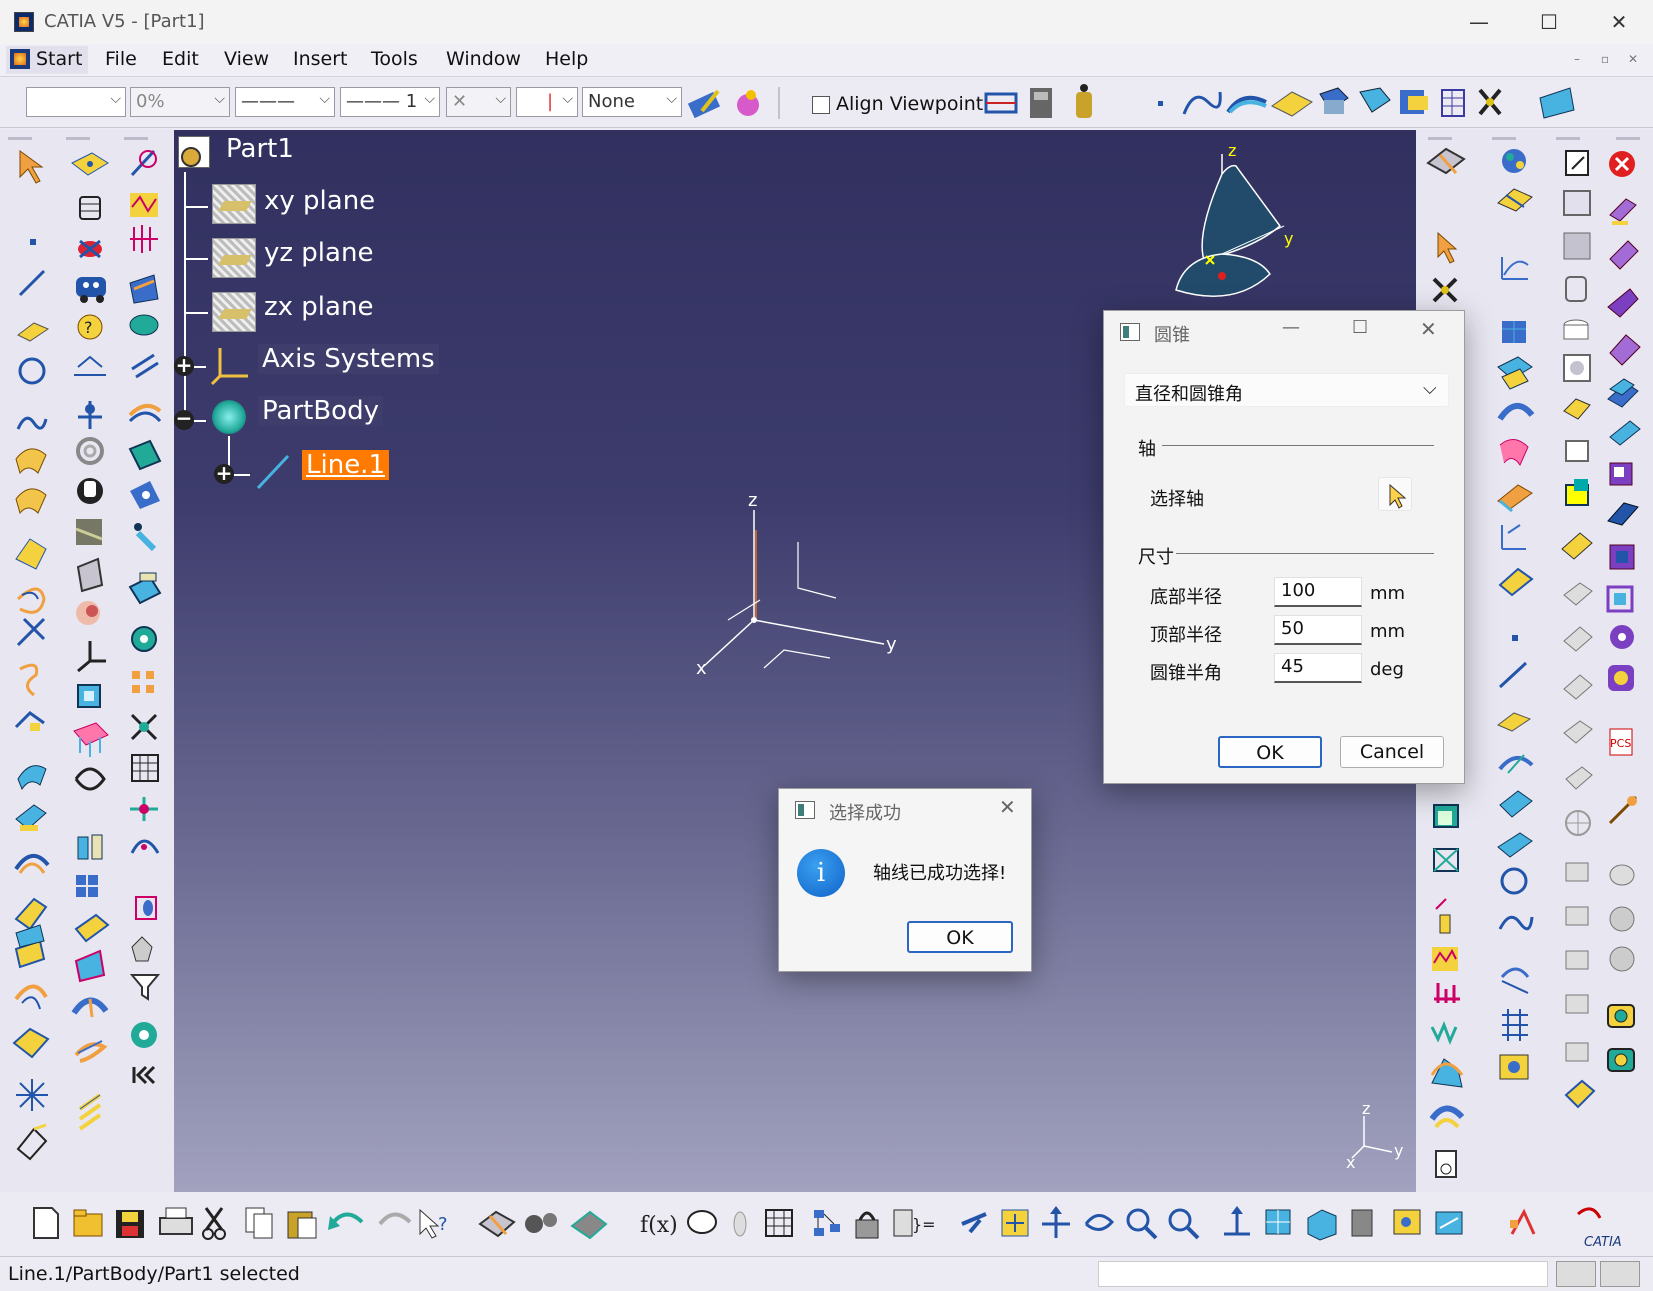 The width and height of the screenshot is (1653, 1291). I want to click on snap-icon, so click(143, 682).